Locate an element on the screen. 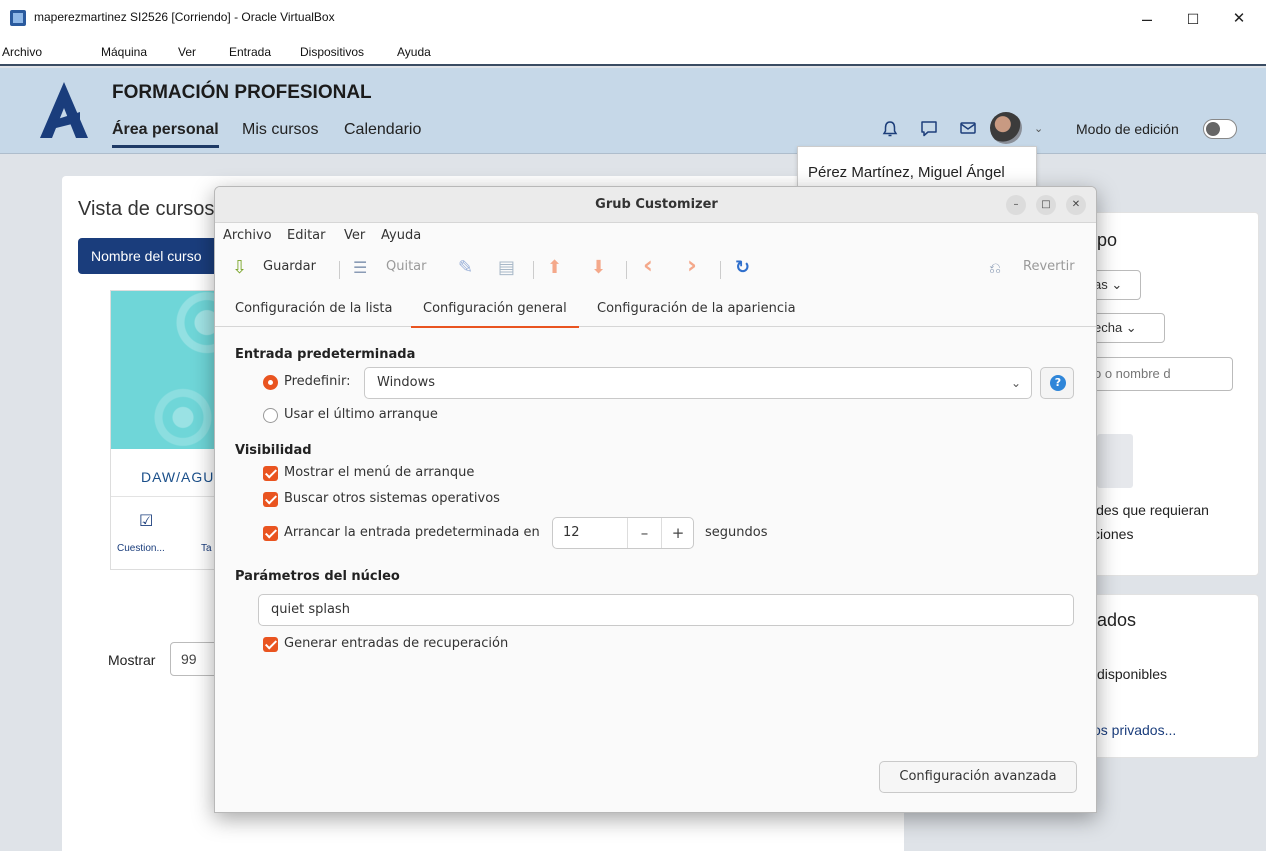  course-card: DAW/AGU ☑ Cuestion... Ta is located at coordinates (170, 430).